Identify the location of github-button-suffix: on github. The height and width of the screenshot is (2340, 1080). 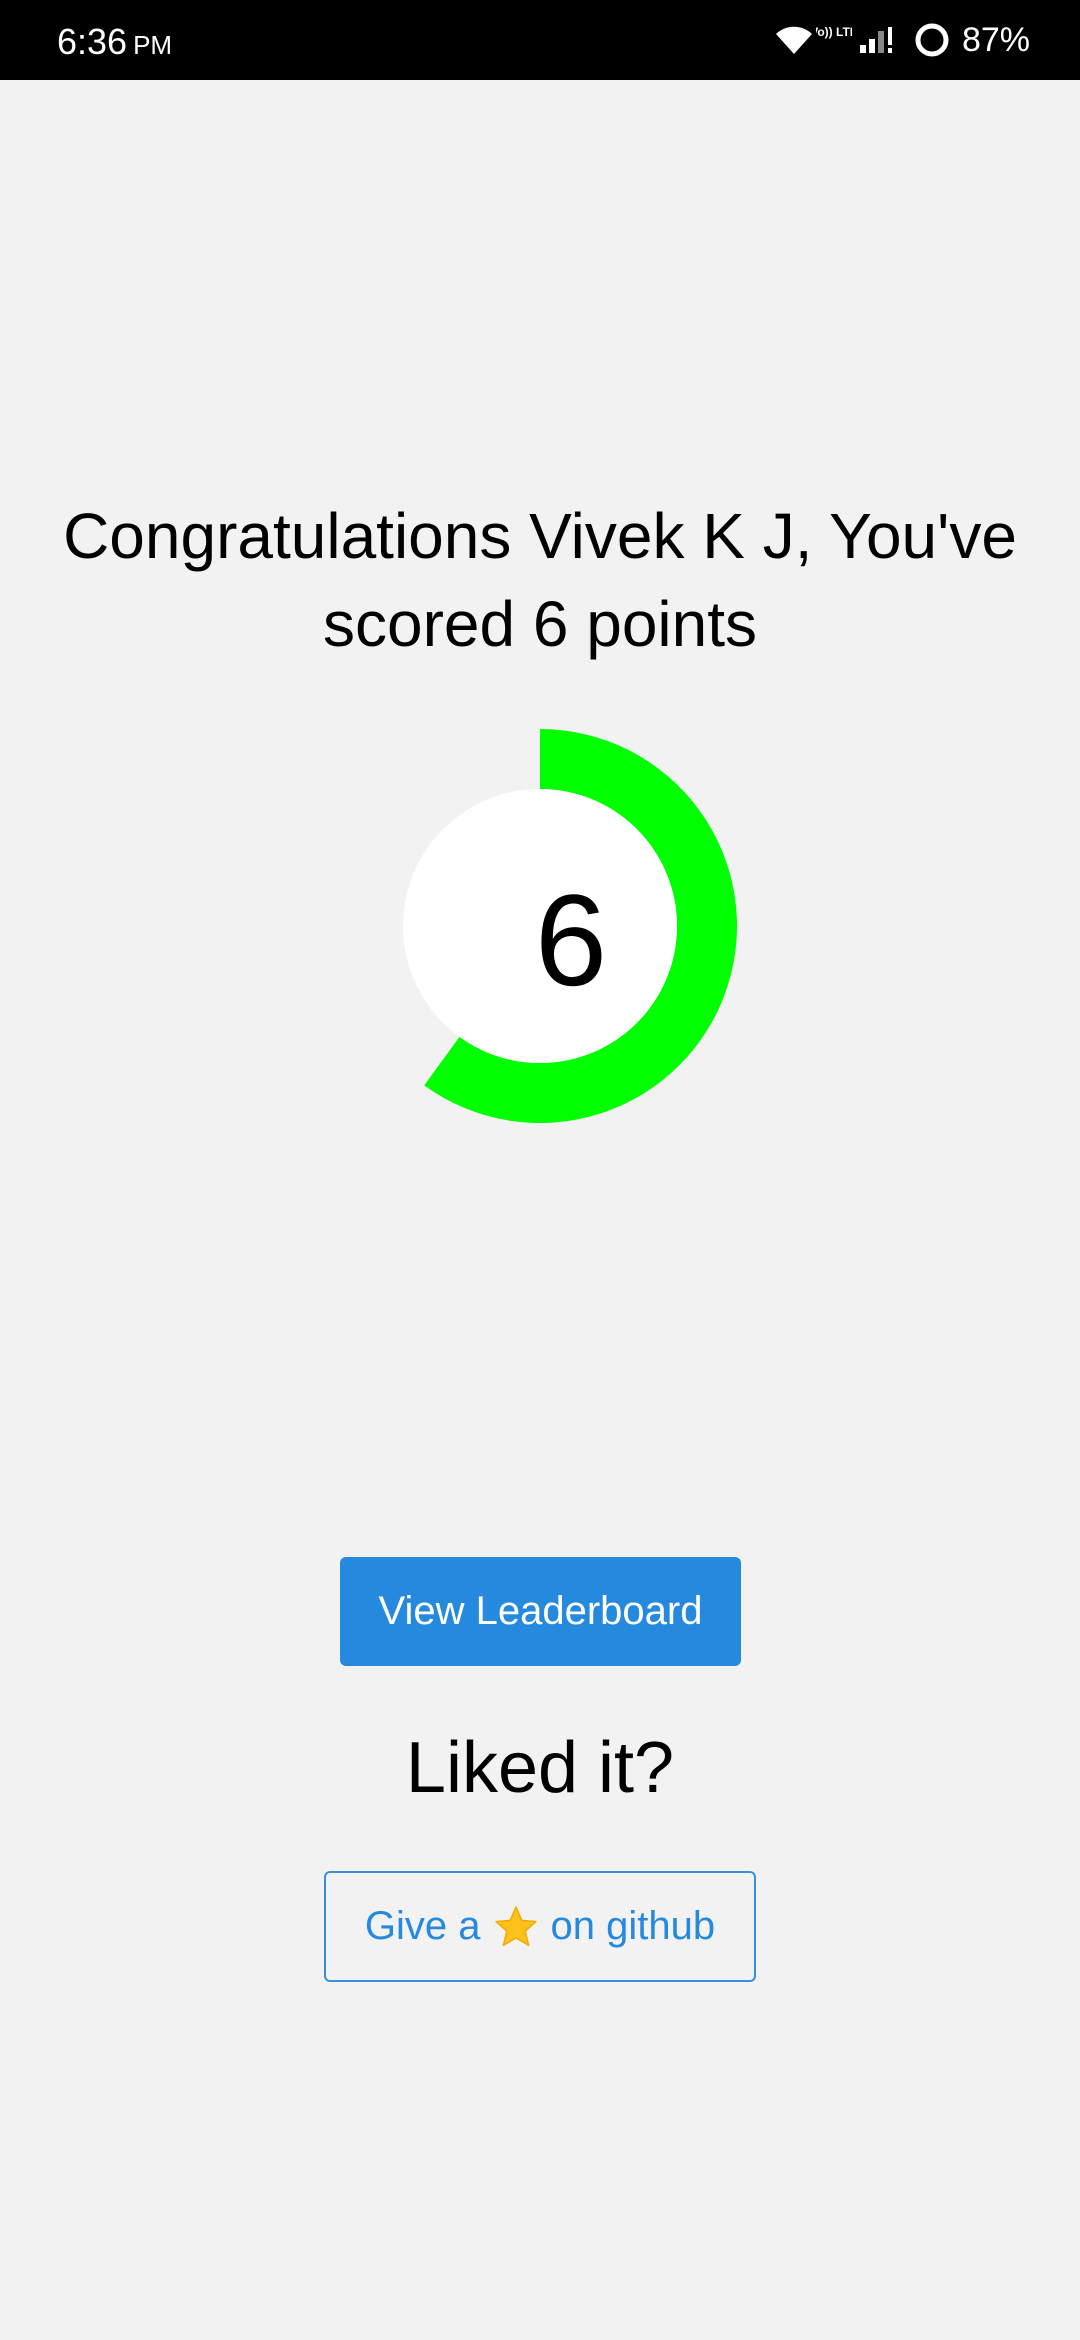
(633, 1926).